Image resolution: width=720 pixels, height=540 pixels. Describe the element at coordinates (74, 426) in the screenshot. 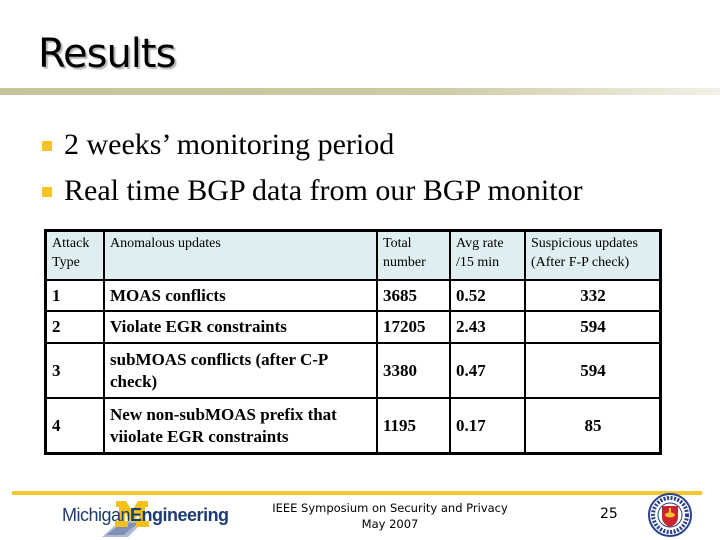

I see `cell-attack-type: 4` at that location.